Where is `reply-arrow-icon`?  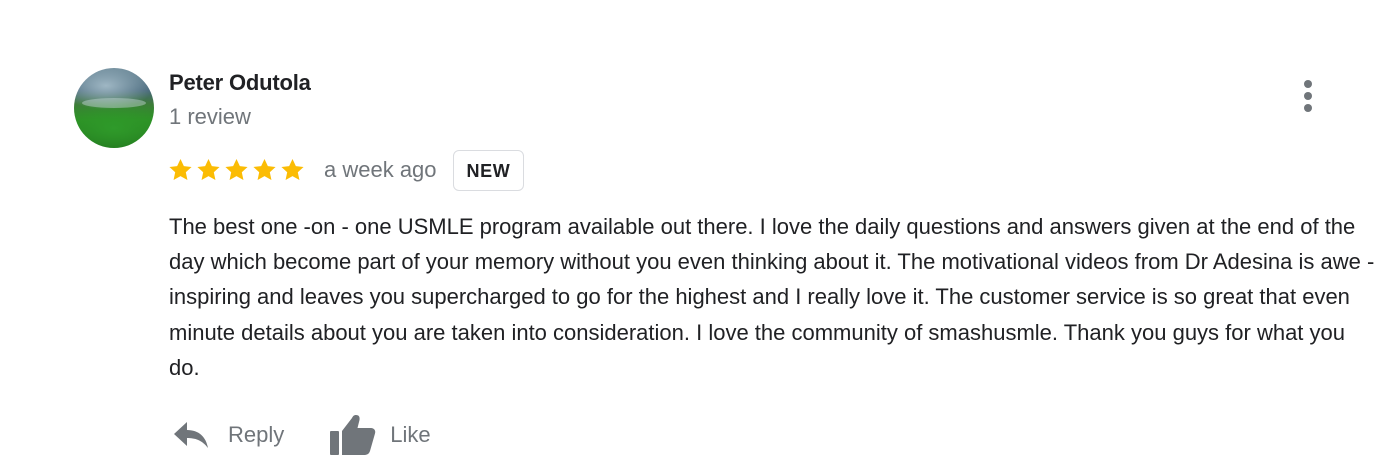
reply-arrow-icon is located at coordinates (191, 435).